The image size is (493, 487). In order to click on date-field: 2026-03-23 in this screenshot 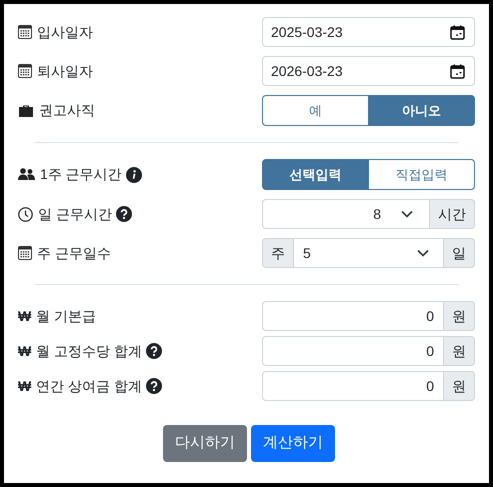, I will do `click(368, 71)`.